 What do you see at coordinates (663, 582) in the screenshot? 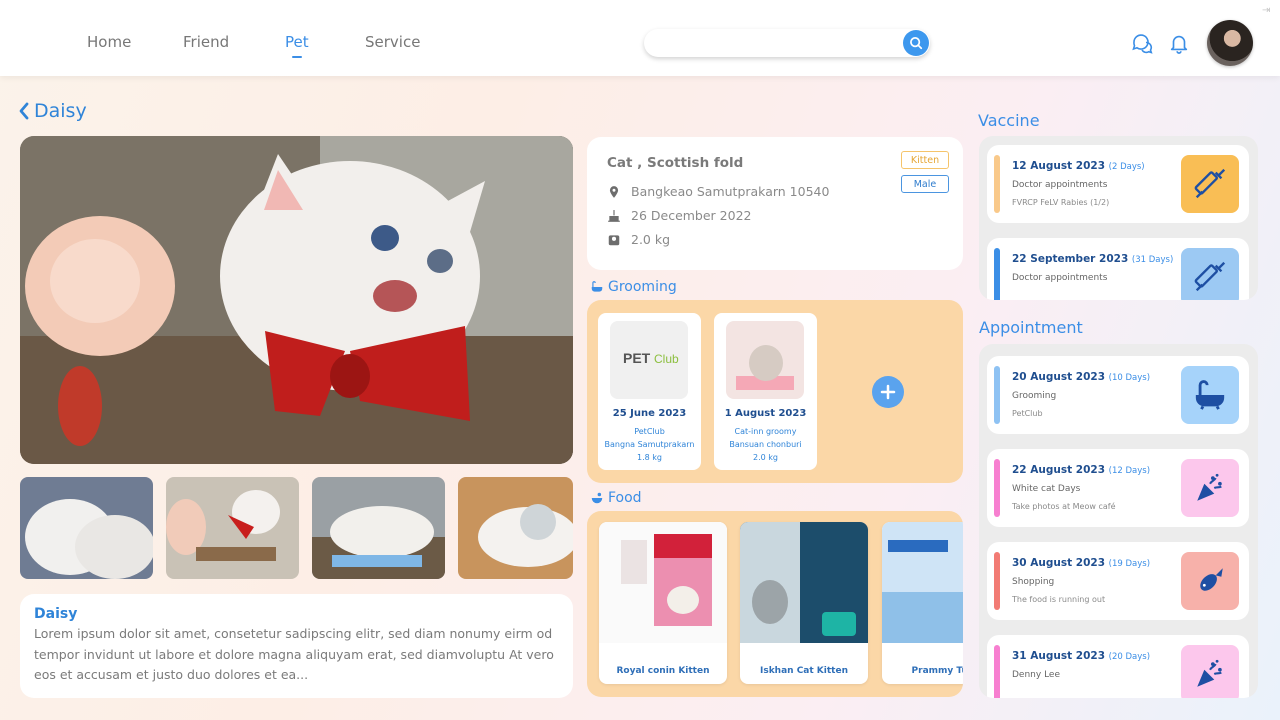
I see `royal-canin-package` at bounding box center [663, 582].